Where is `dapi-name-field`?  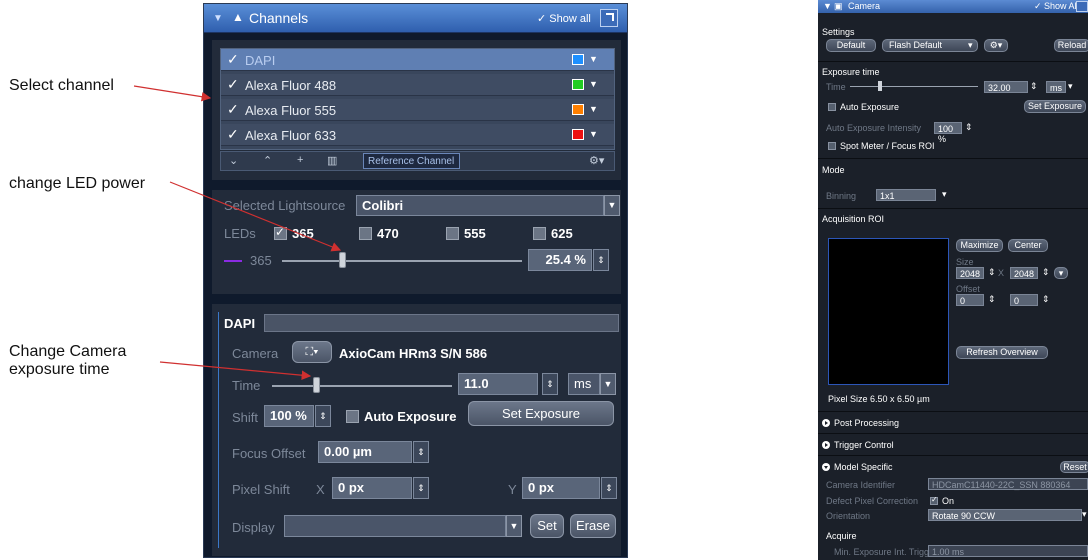
dapi-name-field is located at coordinates (441, 323).